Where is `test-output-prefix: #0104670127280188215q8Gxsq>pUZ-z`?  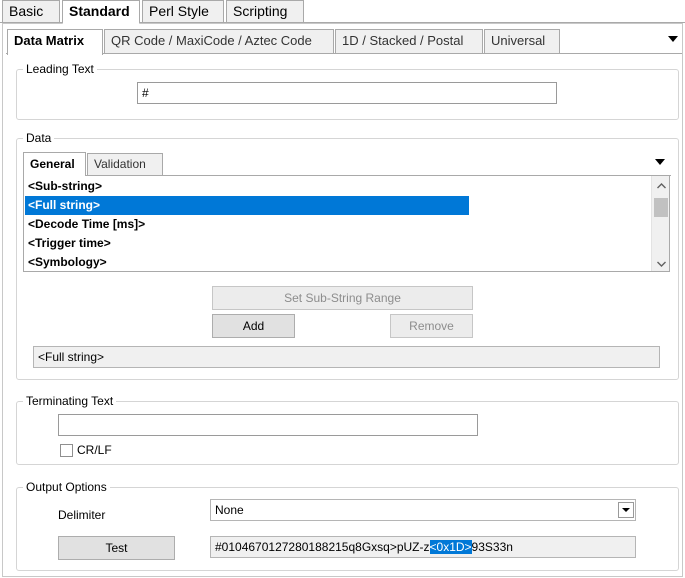
test-output-prefix: #0104670127280188215q8Gxsq>pUZ-z is located at coordinates (322, 547).